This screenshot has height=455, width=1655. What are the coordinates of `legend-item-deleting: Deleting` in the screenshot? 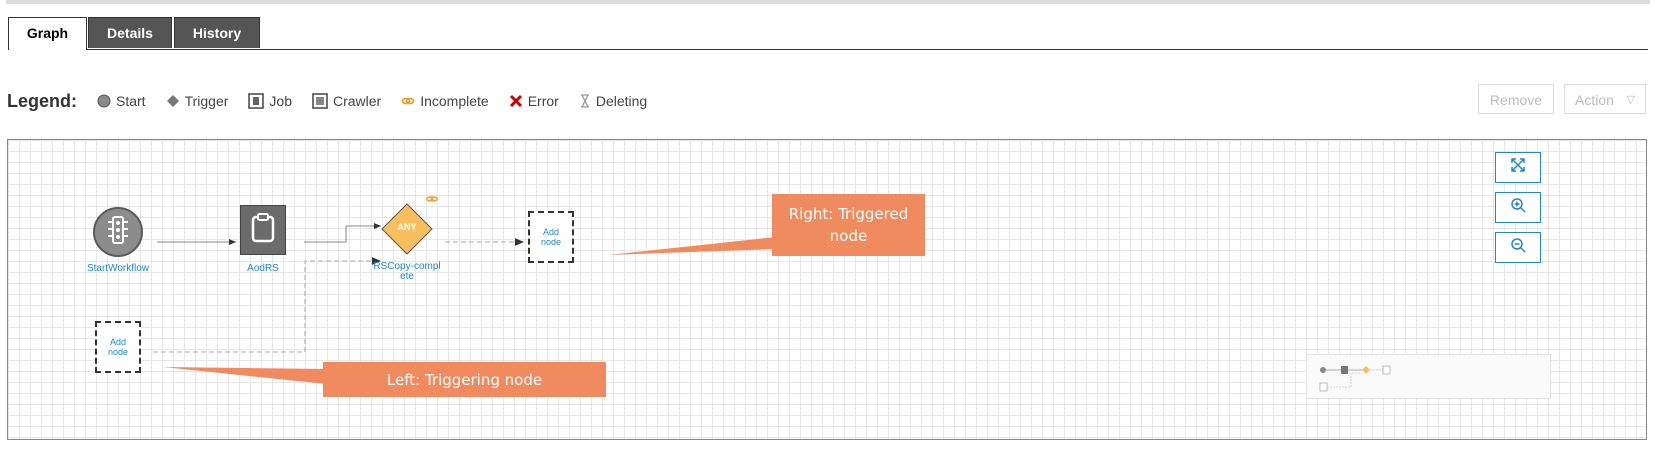 It's located at (613, 101).